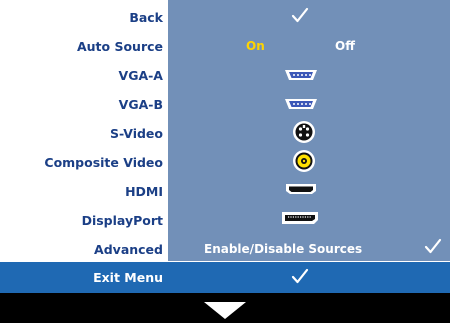  What do you see at coordinates (81, 162) in the screenshot?
I see `composite-video-label: Composite Video` at bounding box center [81, 162].